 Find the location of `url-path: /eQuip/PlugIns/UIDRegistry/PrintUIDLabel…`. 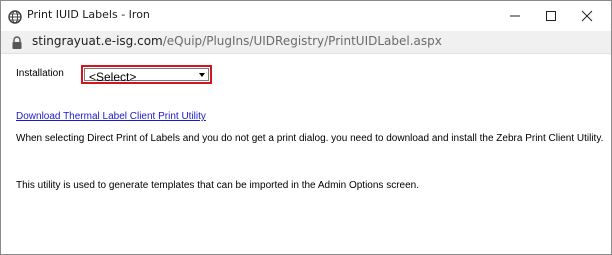

url-path: /eQuip/PlugIns/UIDRegistry/PrintUIDLabel… is located at coordinates (302, 41).